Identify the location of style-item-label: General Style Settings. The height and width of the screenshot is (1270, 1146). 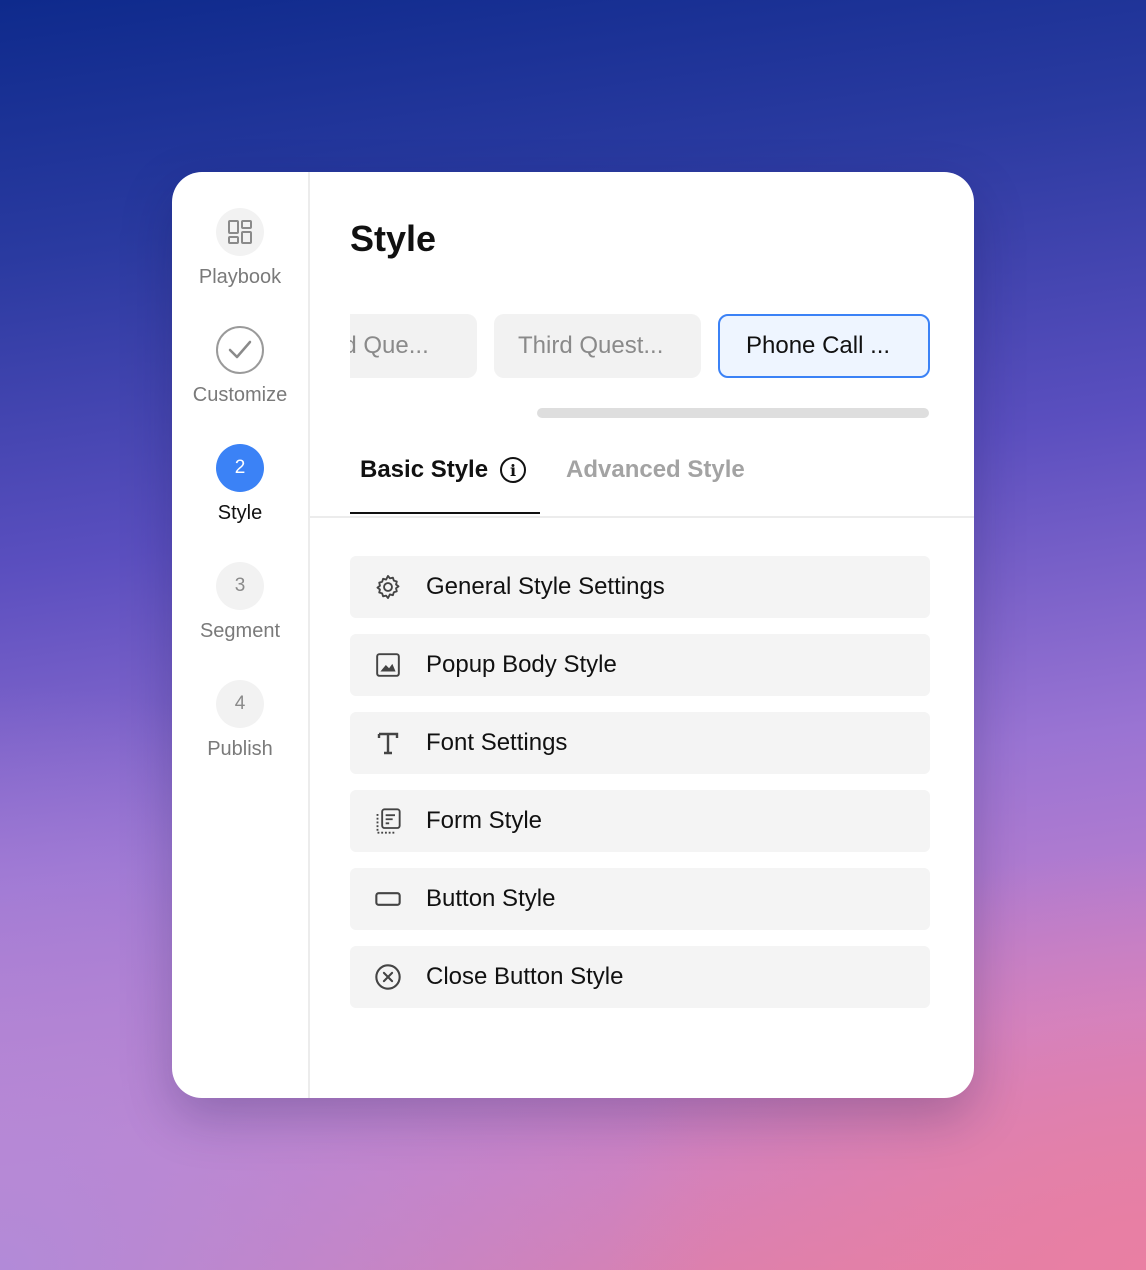
(545, 586).